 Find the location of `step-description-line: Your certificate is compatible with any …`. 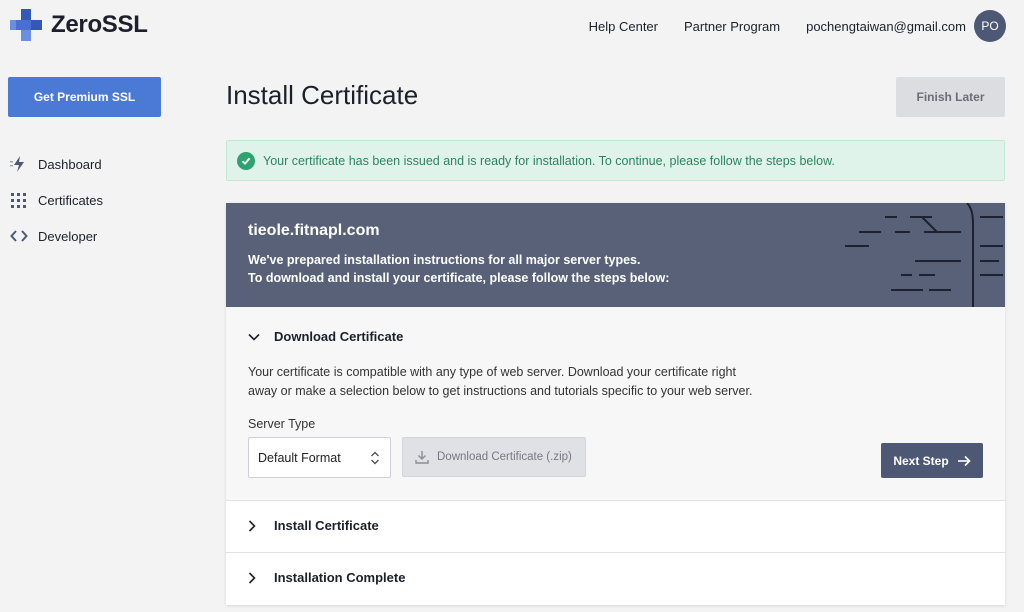

step-description-line: Your certificate is compatible with any … is located at coordinates (492, 372).